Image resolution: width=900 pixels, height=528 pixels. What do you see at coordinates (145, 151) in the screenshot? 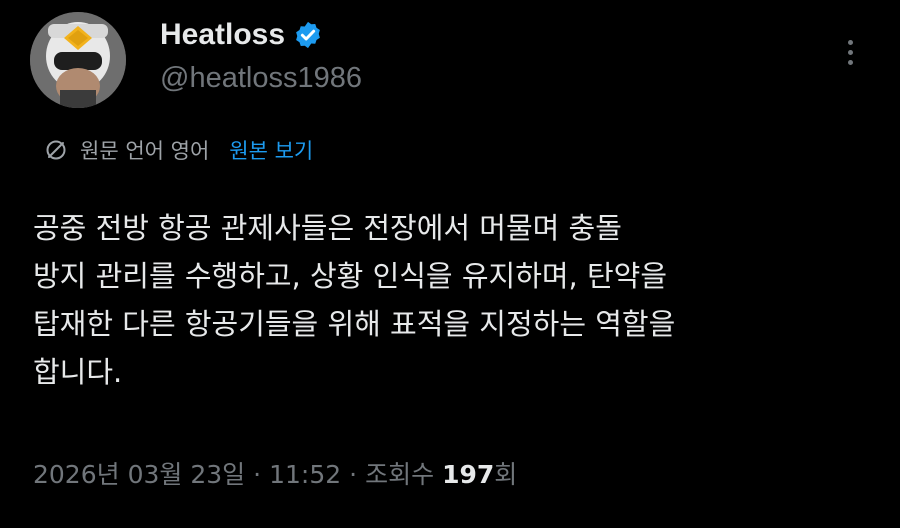
I see `translation-label: 원문 언어 영어` at bounding box center [145, 151].